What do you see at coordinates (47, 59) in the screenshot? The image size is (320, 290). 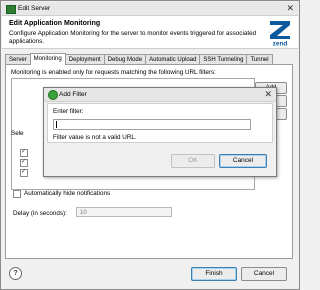 I see `tab-monitoring: Monitoring` at bounding box center [47, 59].